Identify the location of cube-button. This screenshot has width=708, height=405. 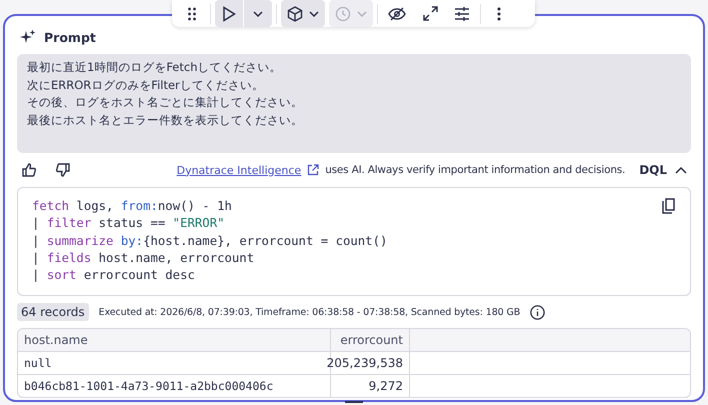
(303, 13).